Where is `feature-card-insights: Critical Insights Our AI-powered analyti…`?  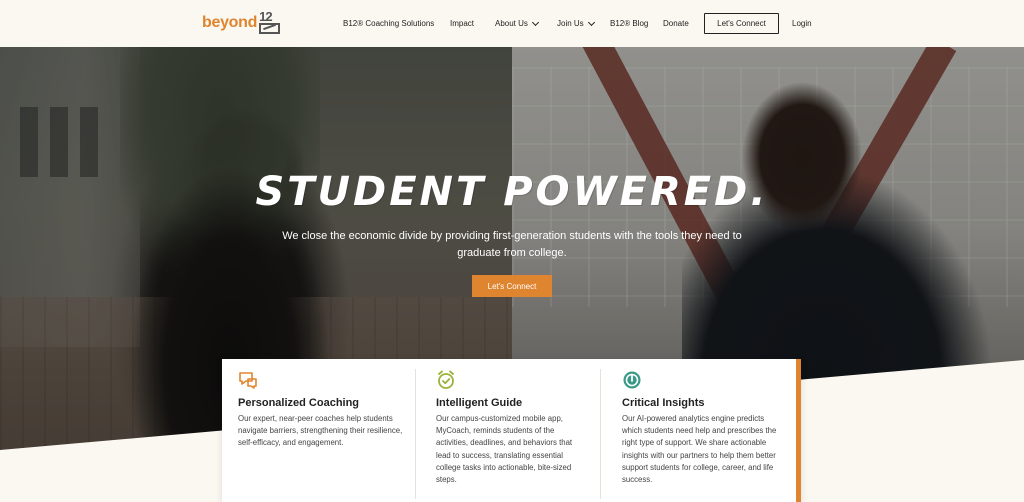
feature-card-insights: Critical Insights Our AI-powered analyti… is located at coordinates (702, 430).